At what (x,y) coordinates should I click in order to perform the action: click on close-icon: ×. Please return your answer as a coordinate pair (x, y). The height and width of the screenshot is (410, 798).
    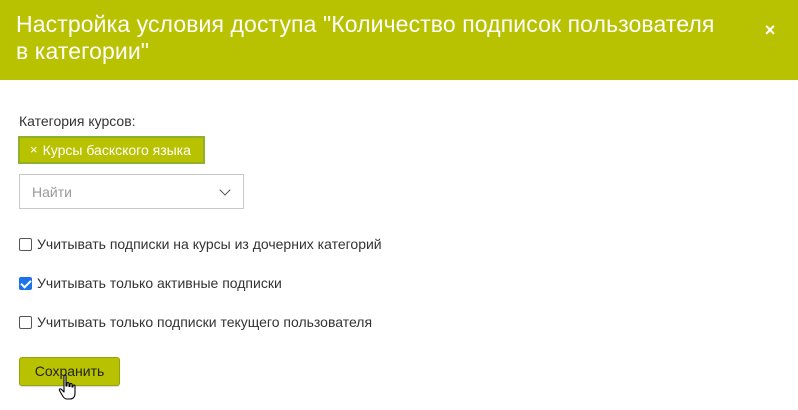
    Looking at the image, I should click on (770, 30).